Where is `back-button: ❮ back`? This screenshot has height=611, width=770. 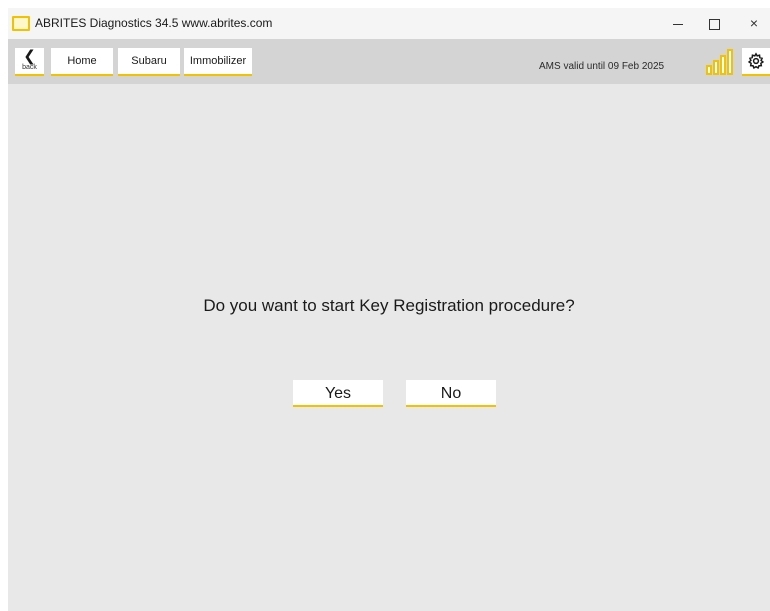
back-button: ❮ back is located at coordinates (29, 62).